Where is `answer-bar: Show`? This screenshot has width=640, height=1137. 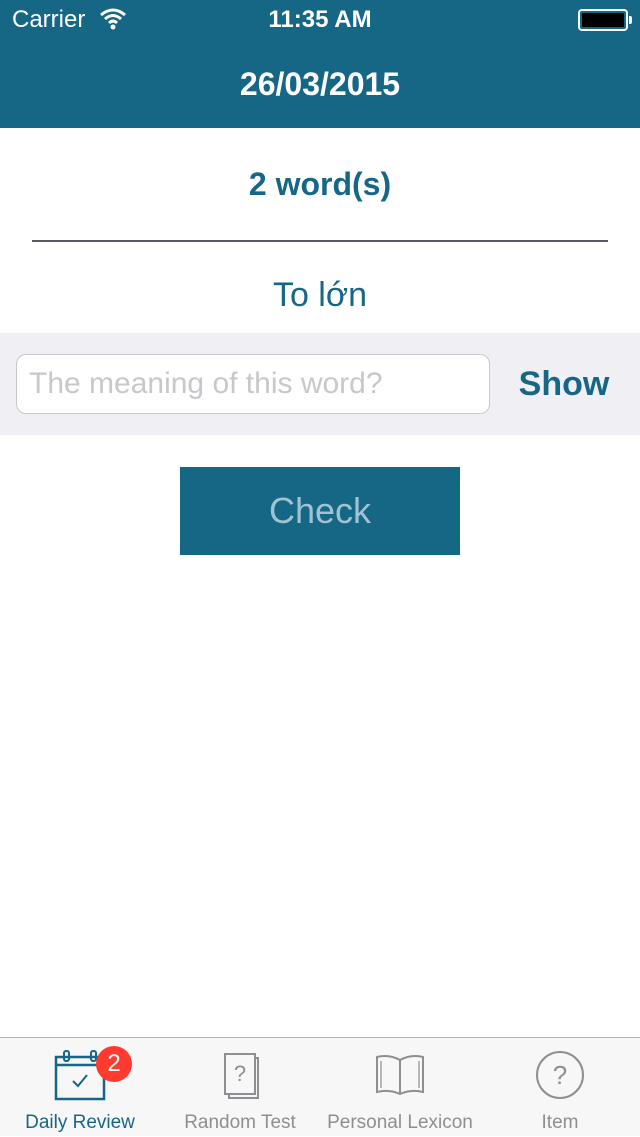
answer-bar: Show is located at coordinates (320, 384).